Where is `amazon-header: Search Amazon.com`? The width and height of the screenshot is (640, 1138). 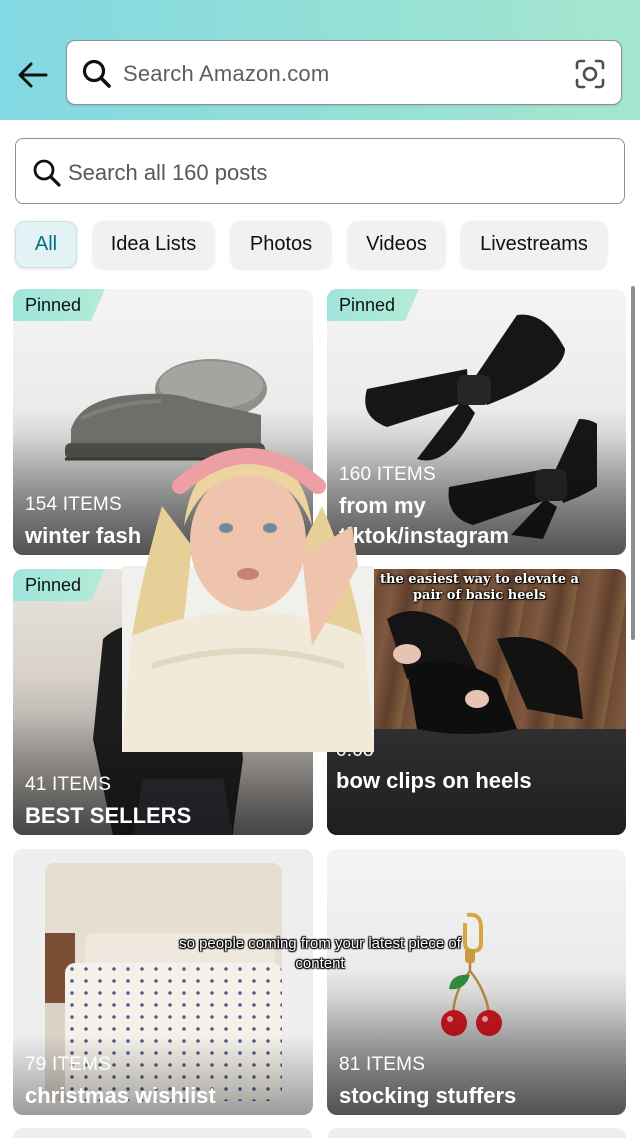
amazon-header: Search Amazon.com is located at coordinates (320, 60).